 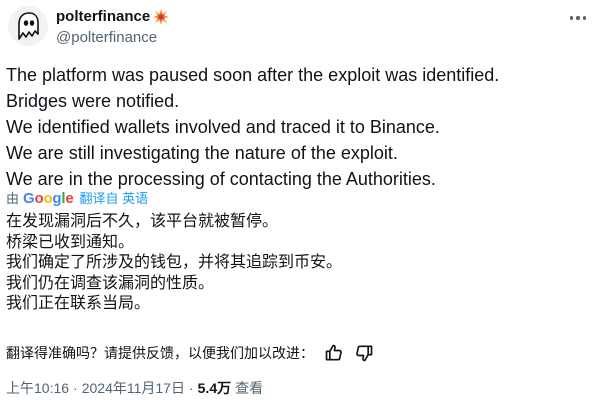 What do you see at coordinates (93, 101) in the screenshot?
I see `tweet-line: Bridges were notified.` at bounding box center [93, 101].